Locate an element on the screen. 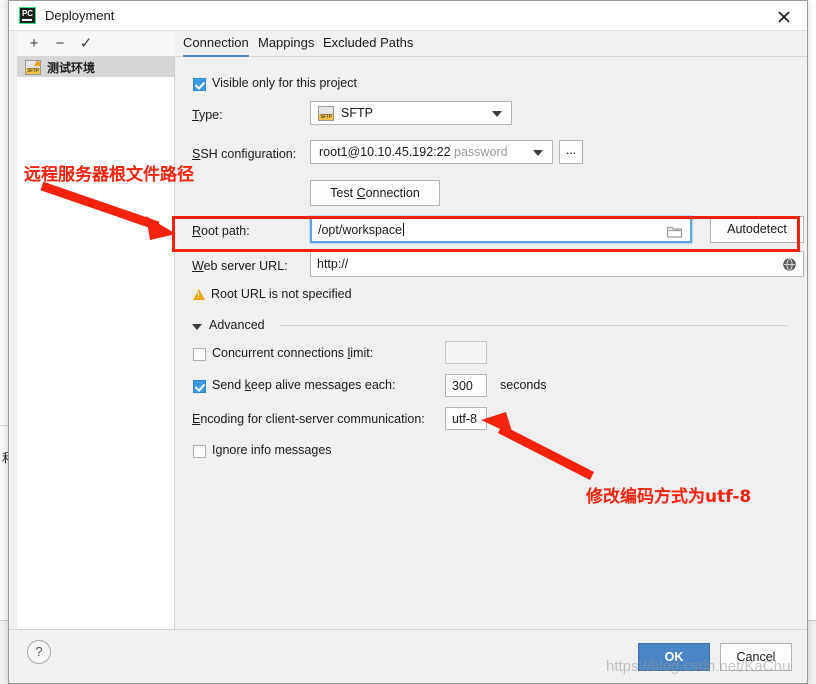 The height and width of the screenshot is (684, 816). keep-alive-label: Send keep alive messages each: is located at coordinates (304, 385).